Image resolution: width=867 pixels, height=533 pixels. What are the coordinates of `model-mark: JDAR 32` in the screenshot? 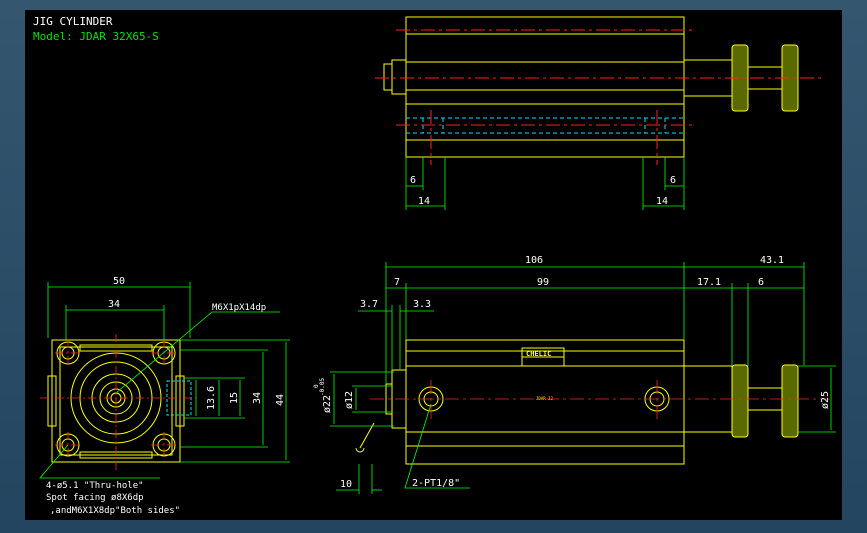 It's located at (544, 398).